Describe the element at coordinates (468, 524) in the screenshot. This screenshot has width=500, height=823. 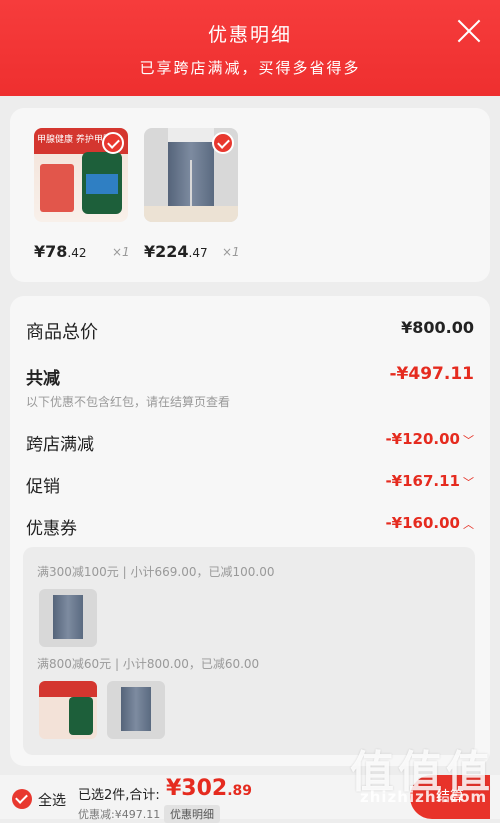
I see `chevron-up-icon: ︿` at that location.